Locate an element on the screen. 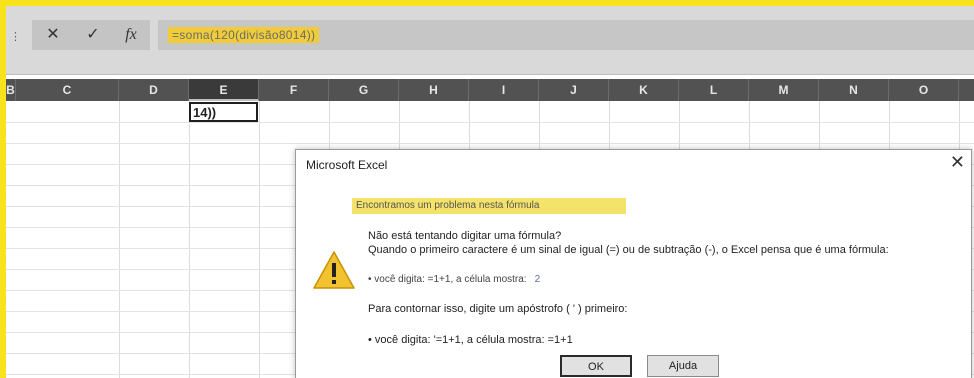 This screenshot has height=378, width=974. column-header-j: J is located at coordinates (574, 90).